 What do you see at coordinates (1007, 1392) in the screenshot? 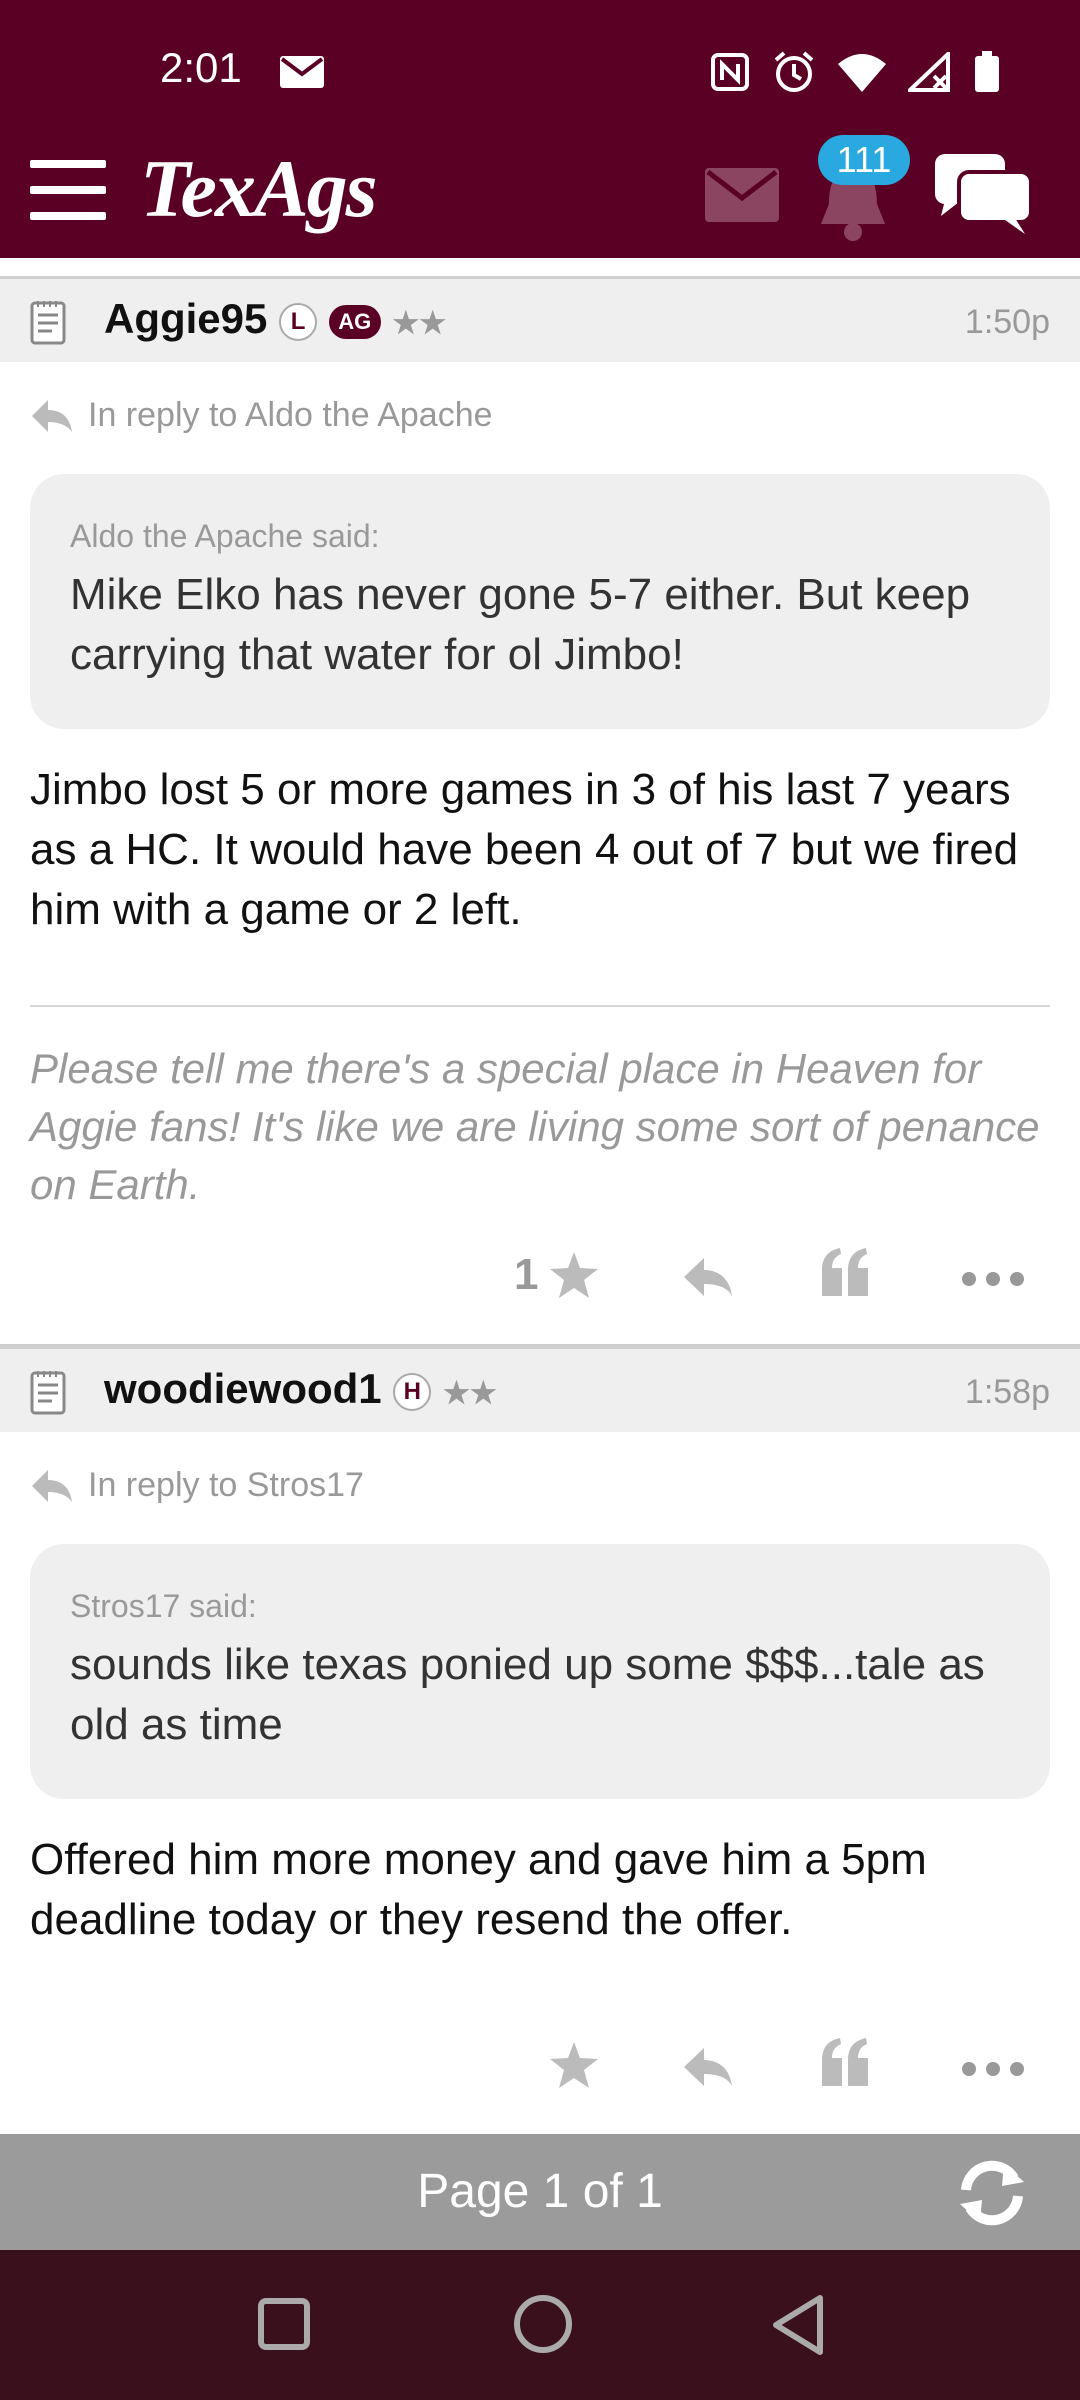
I see `post-time: 1:58p` at bounding box center [1007, 1392].